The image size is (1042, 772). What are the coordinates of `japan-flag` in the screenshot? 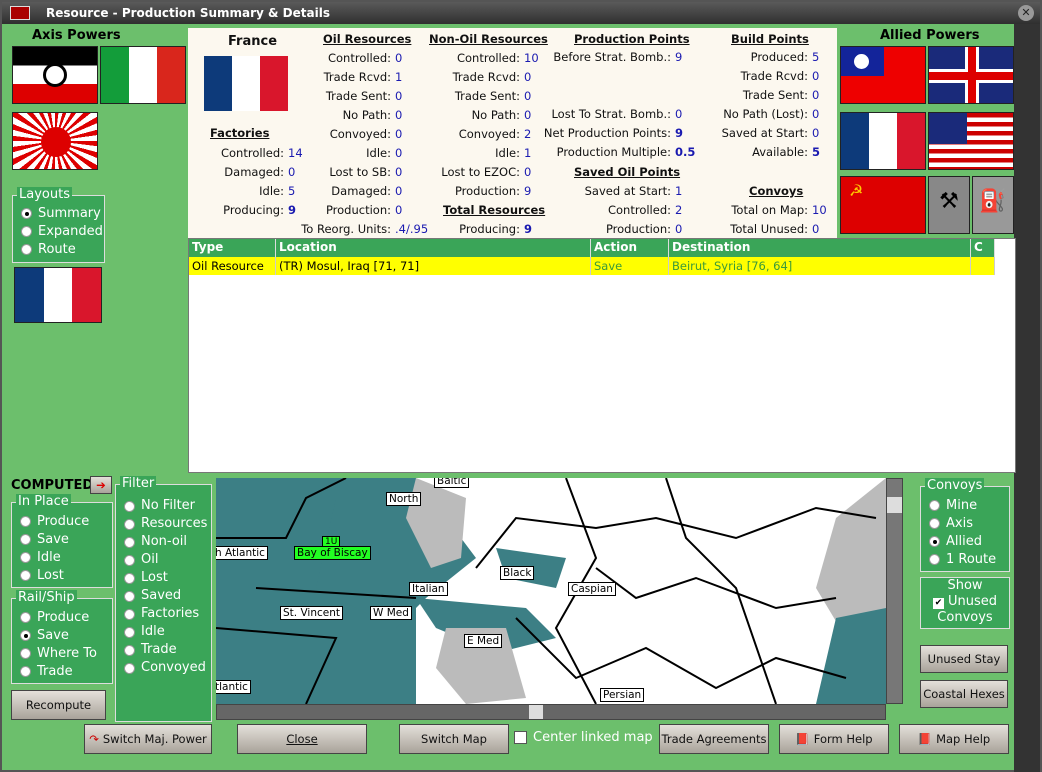 It's located at (55, 141).